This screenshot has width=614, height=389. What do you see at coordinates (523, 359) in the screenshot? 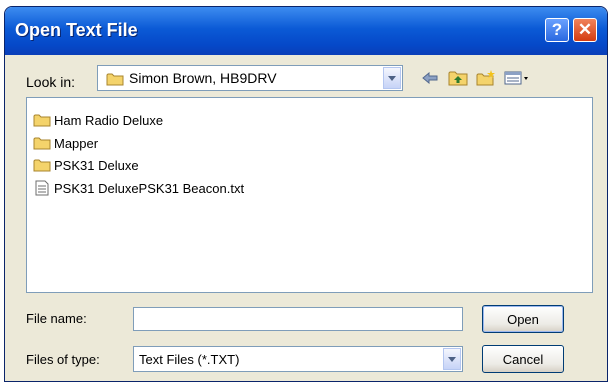
I see `cancel-button: Cancel` at bounding box center [523, 359].